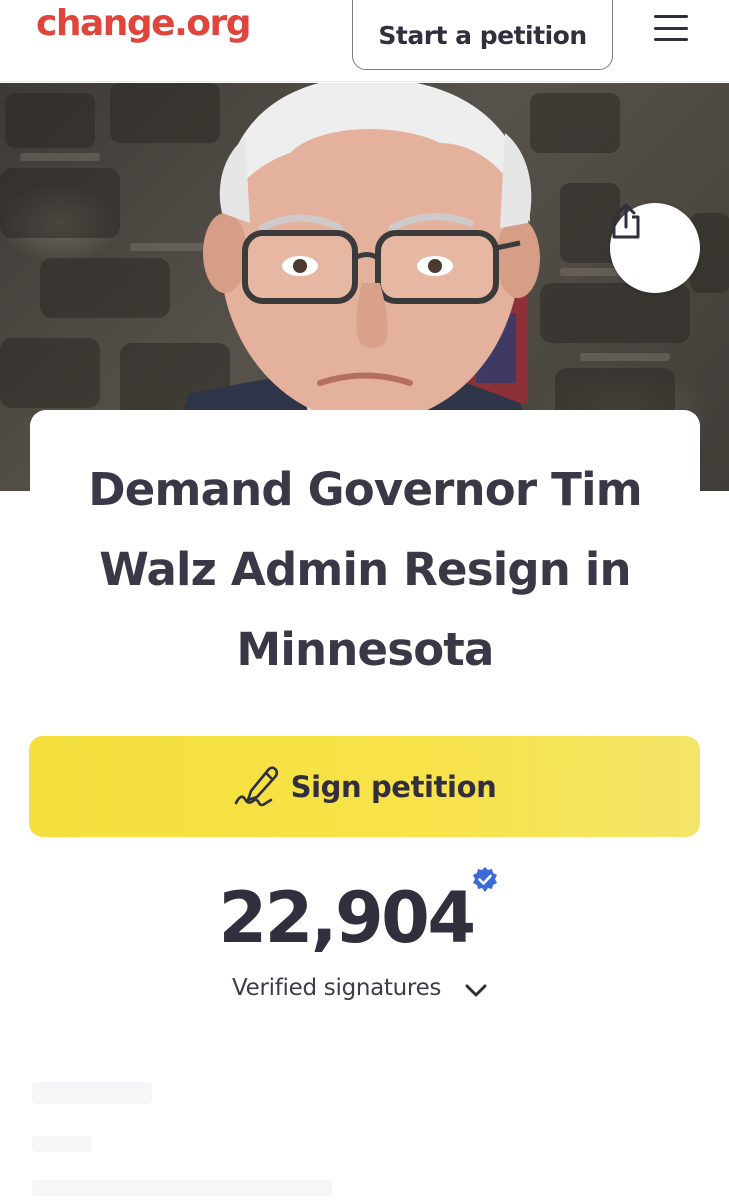  What do you see at coordinates (256, 785) in the screenshot?
I see `signature-pen-icon` at bounding box center [256, 785].